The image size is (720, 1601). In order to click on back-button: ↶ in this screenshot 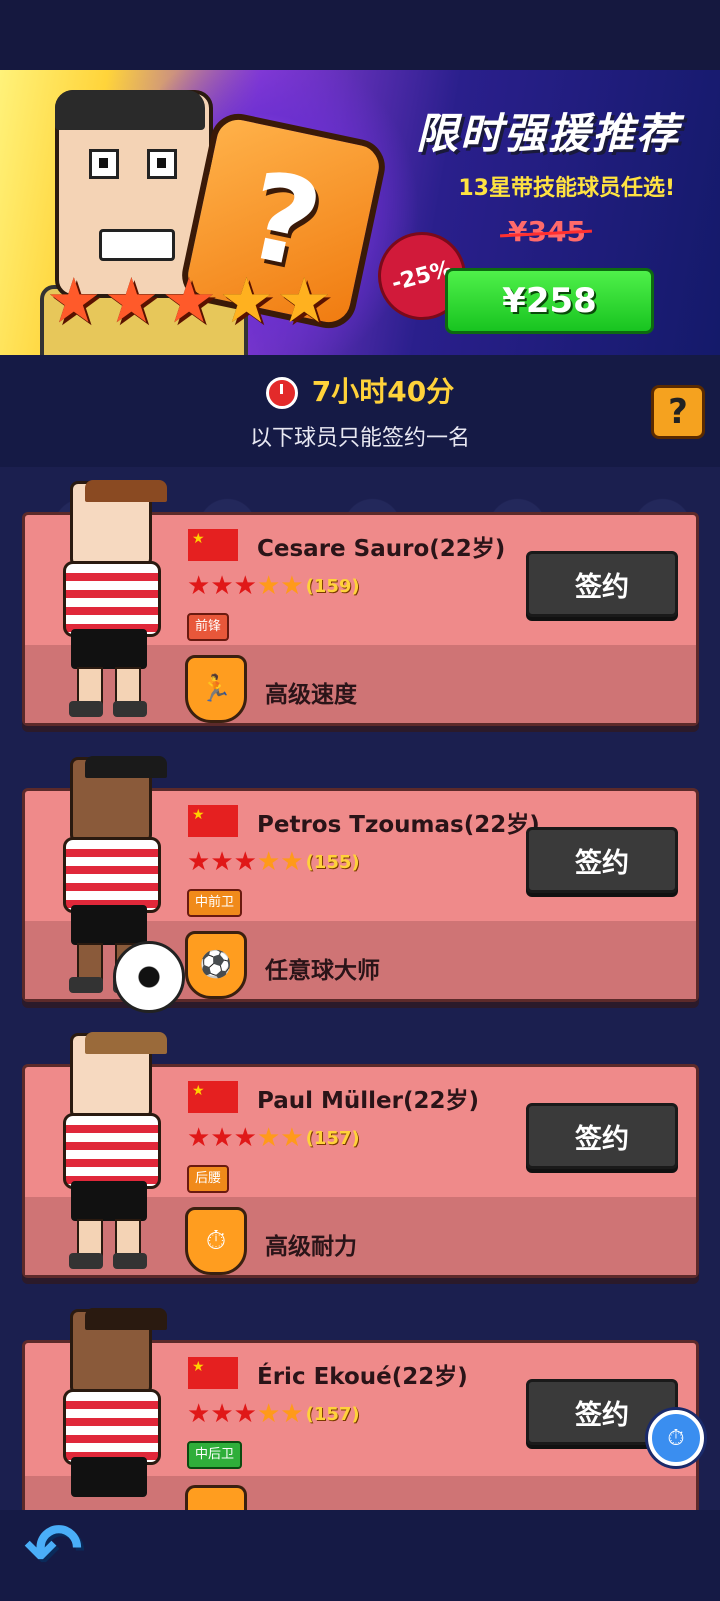, I will do `click(62, 1549)`.